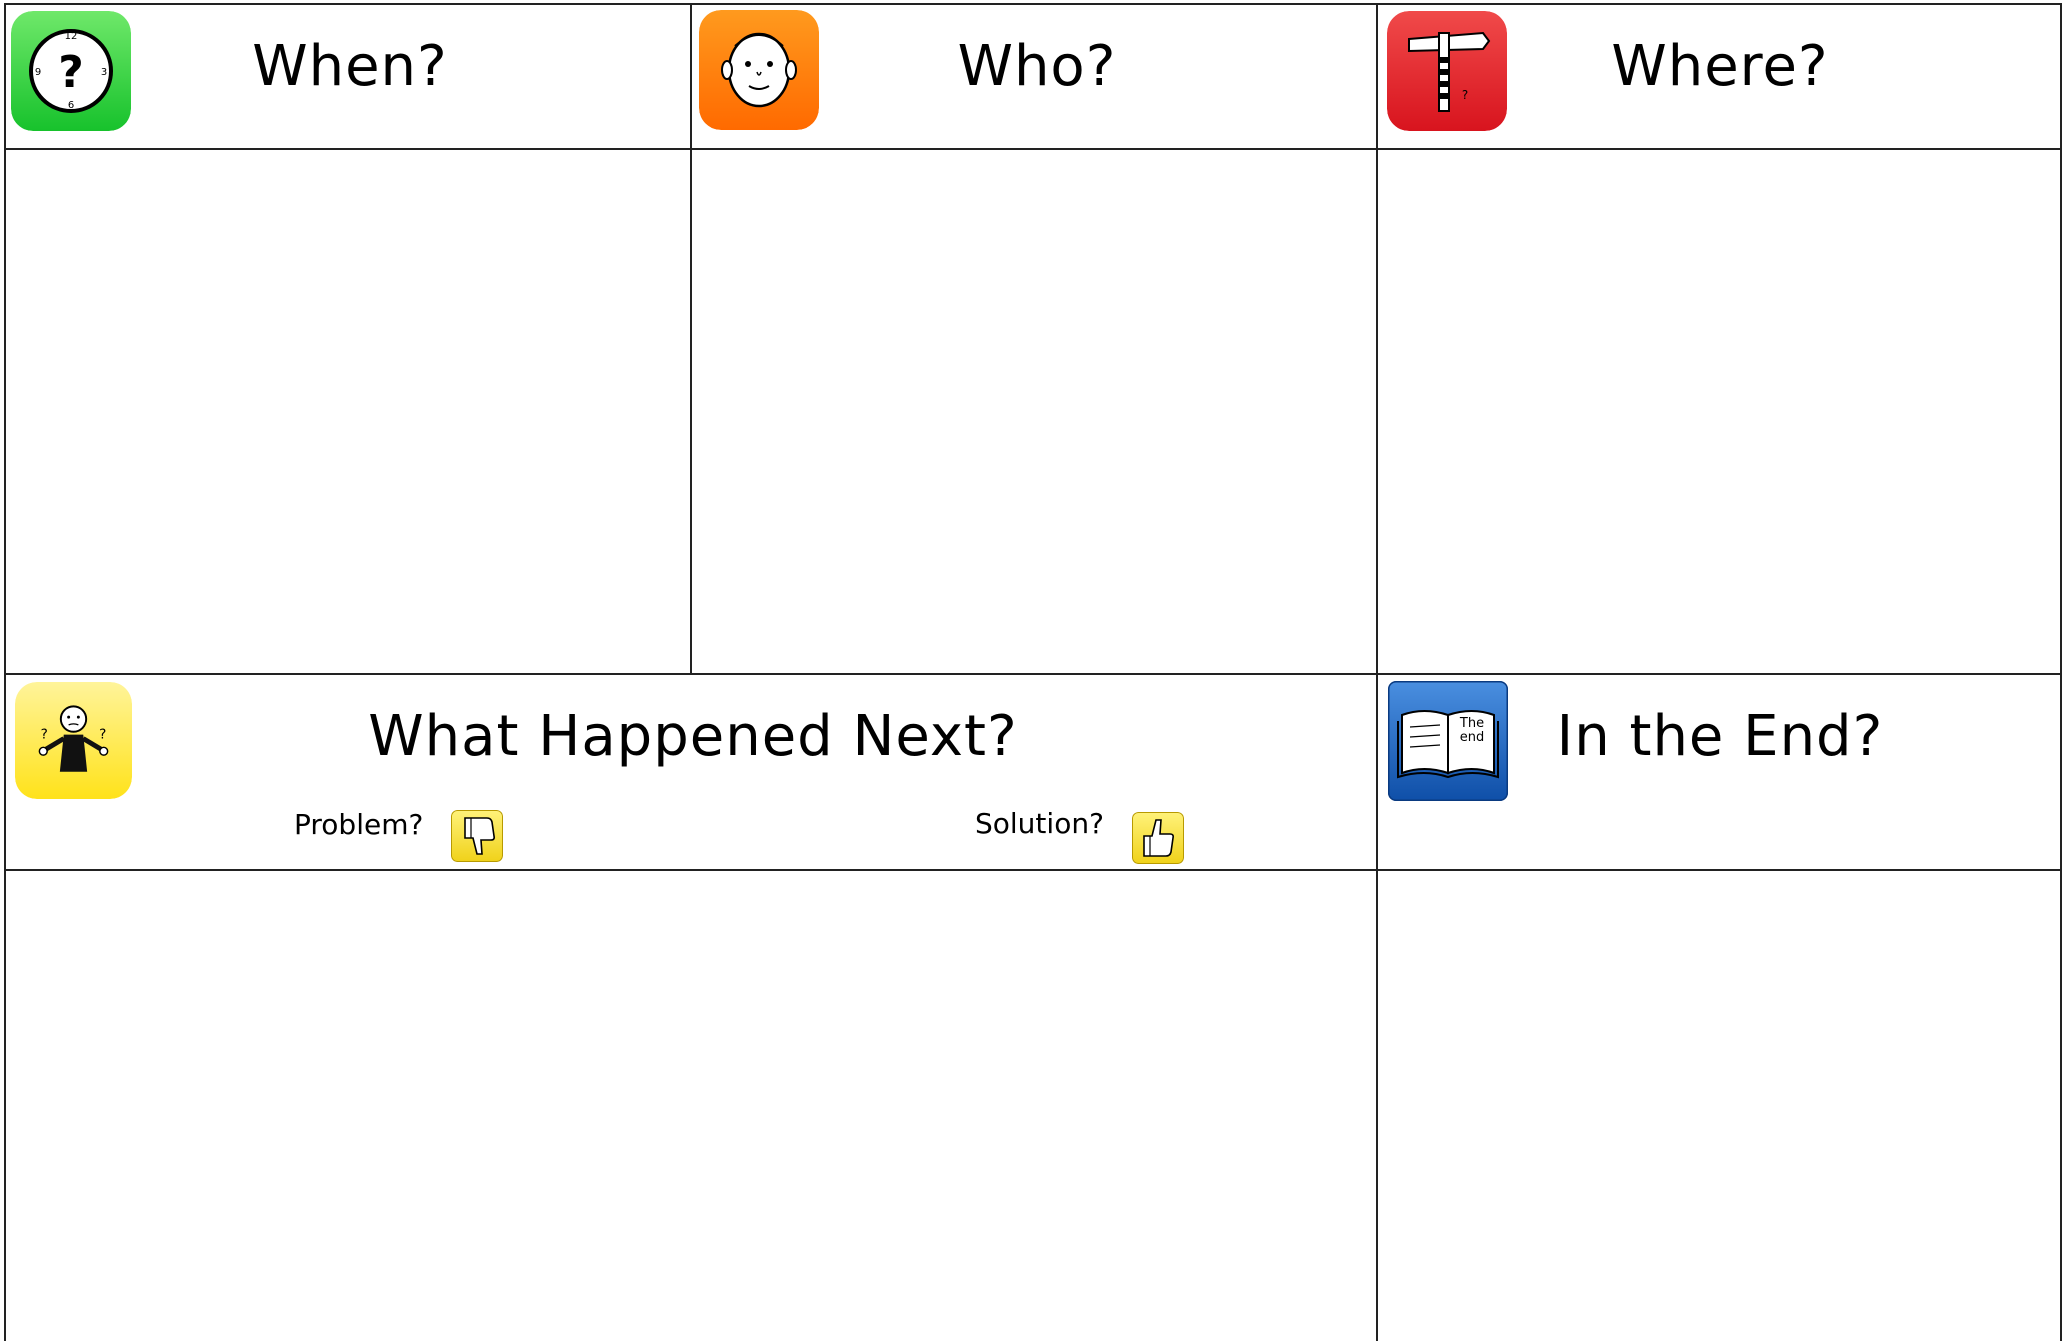  What do you see at coordinates (1033, 4) in the screenshot?
I see `top-border` at bounding box center [1033, 4].